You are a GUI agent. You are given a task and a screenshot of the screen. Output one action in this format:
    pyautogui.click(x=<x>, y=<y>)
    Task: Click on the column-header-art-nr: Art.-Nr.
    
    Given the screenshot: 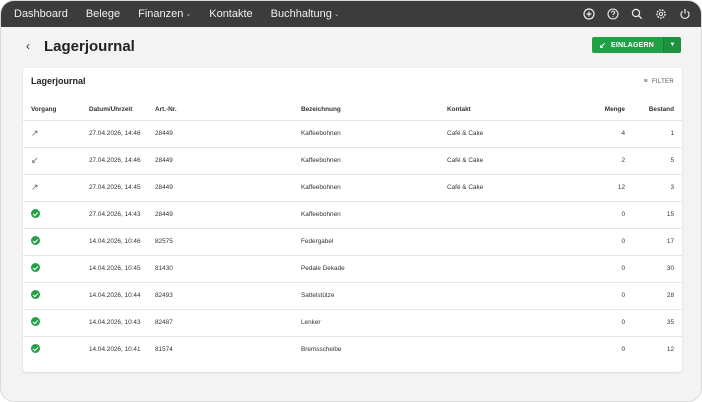 What is the action you would take?
    pyautogui.click(x=228, y=110)
    